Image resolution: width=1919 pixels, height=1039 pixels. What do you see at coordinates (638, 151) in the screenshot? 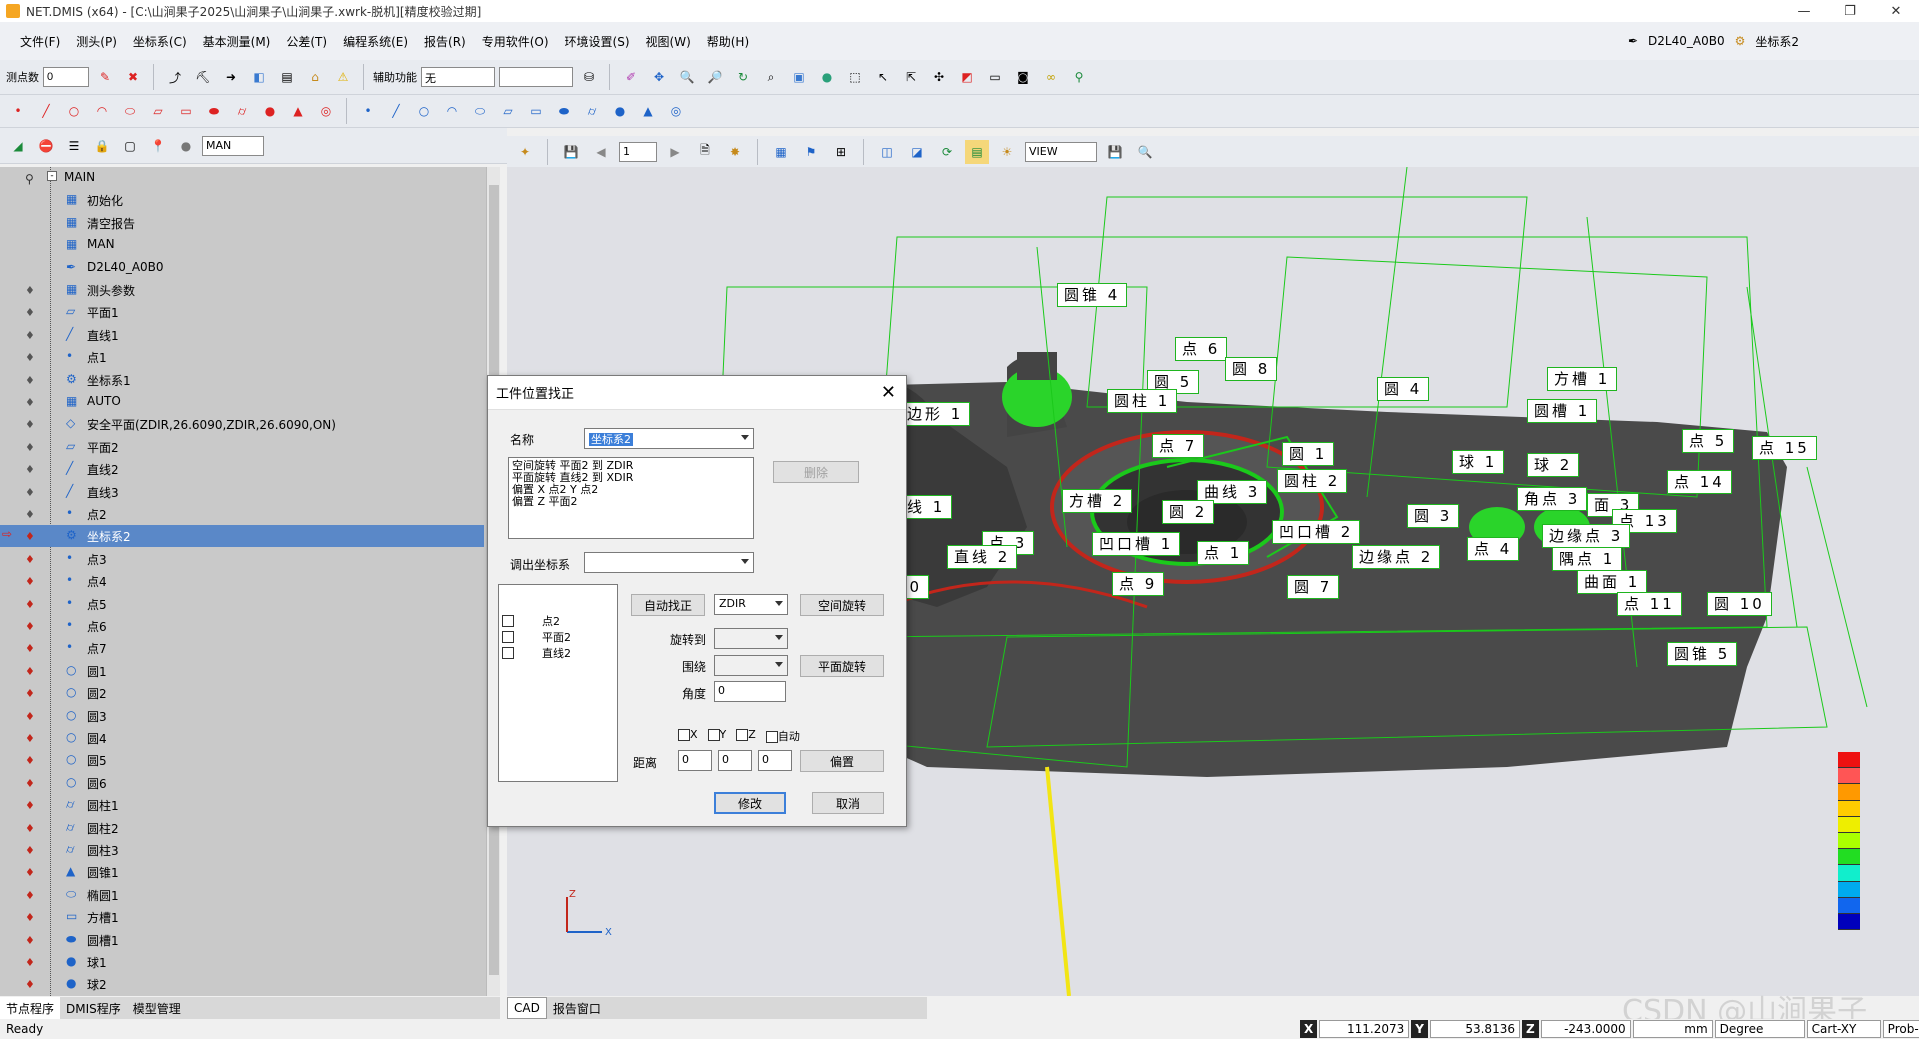
I see `page-select: 1` at bounding box center [638, 151].